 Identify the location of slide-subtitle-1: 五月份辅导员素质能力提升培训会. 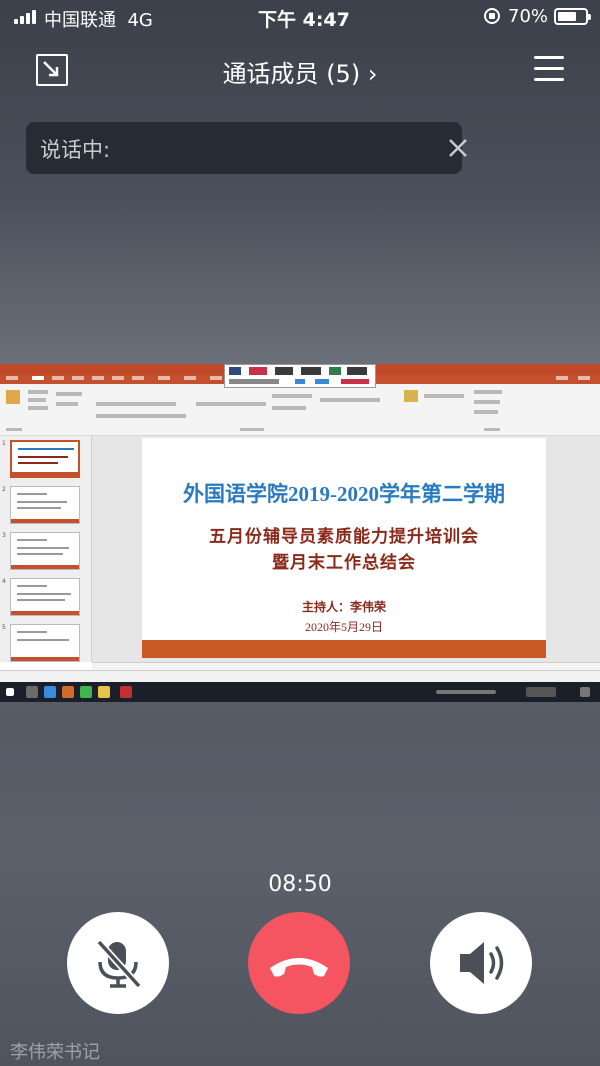
(344, 537).